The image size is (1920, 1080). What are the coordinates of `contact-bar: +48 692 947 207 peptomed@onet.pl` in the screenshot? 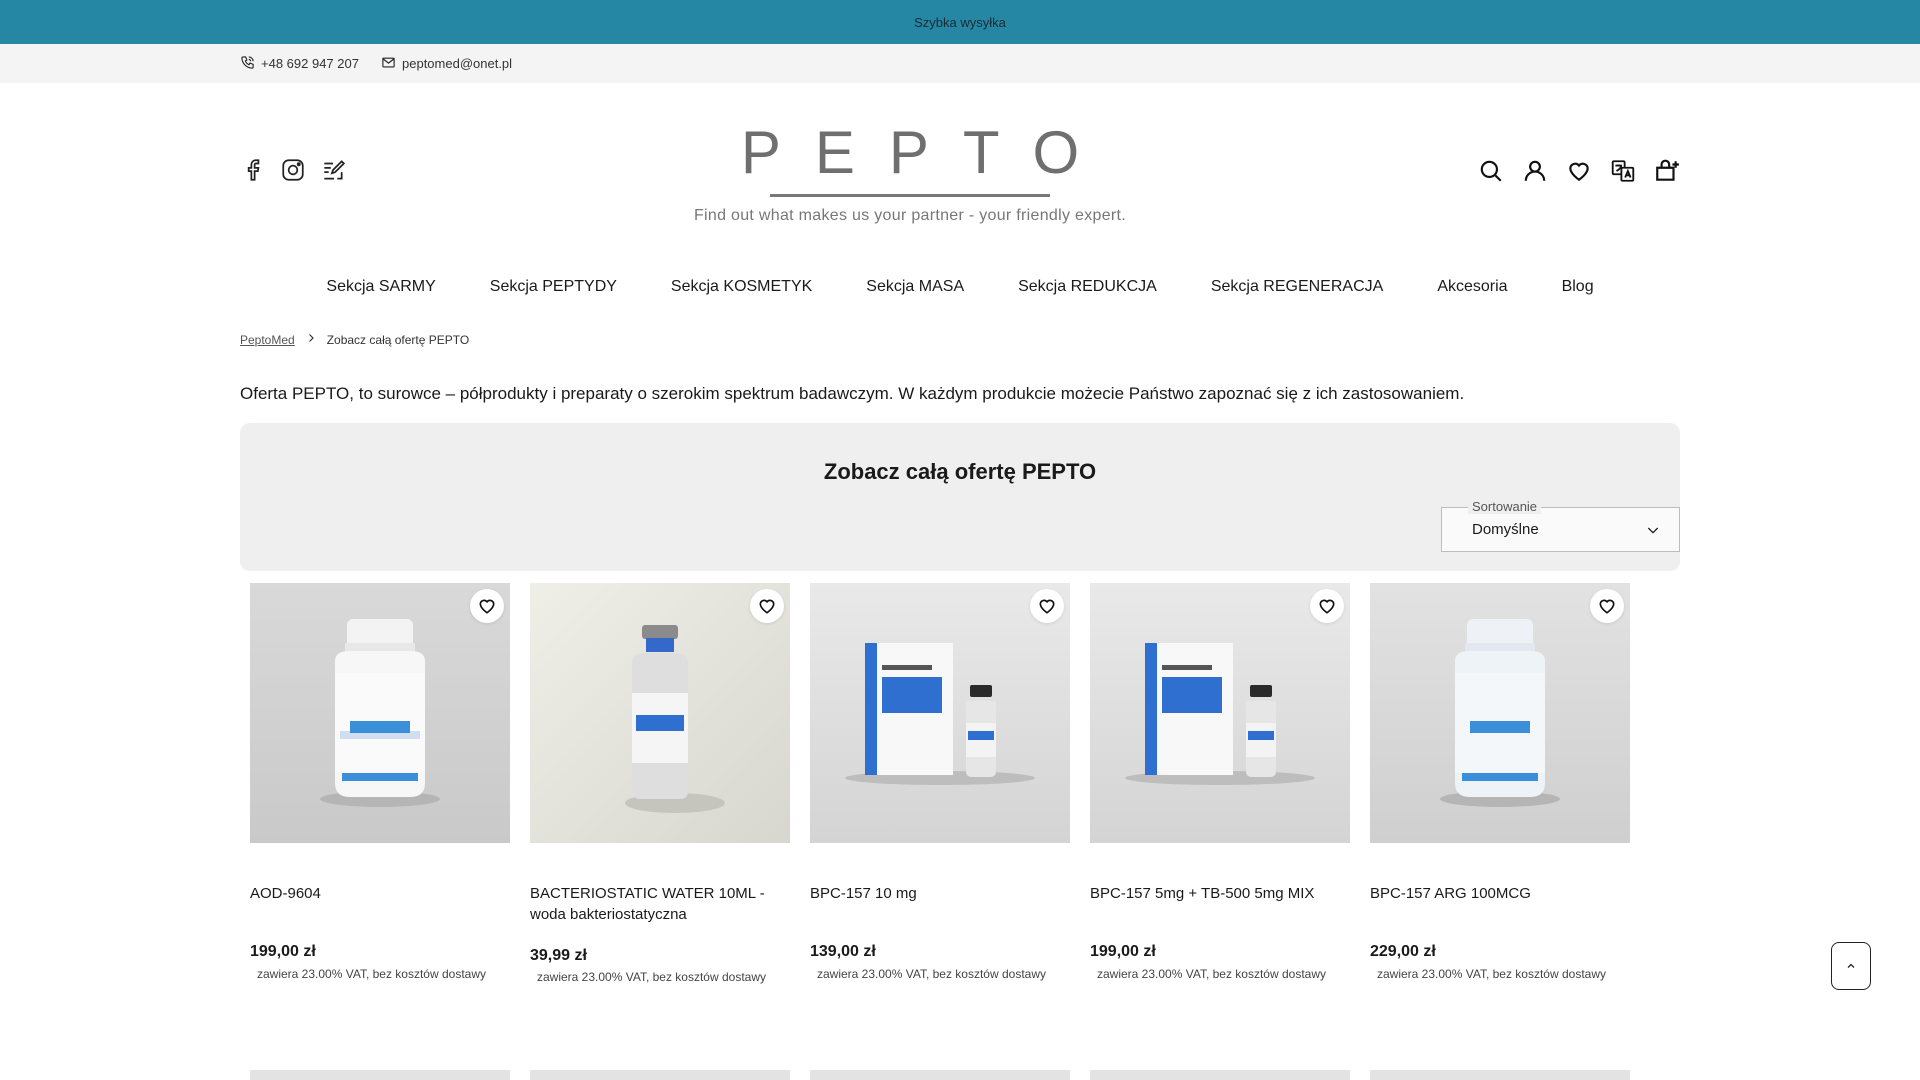 It's located at (960, 63).